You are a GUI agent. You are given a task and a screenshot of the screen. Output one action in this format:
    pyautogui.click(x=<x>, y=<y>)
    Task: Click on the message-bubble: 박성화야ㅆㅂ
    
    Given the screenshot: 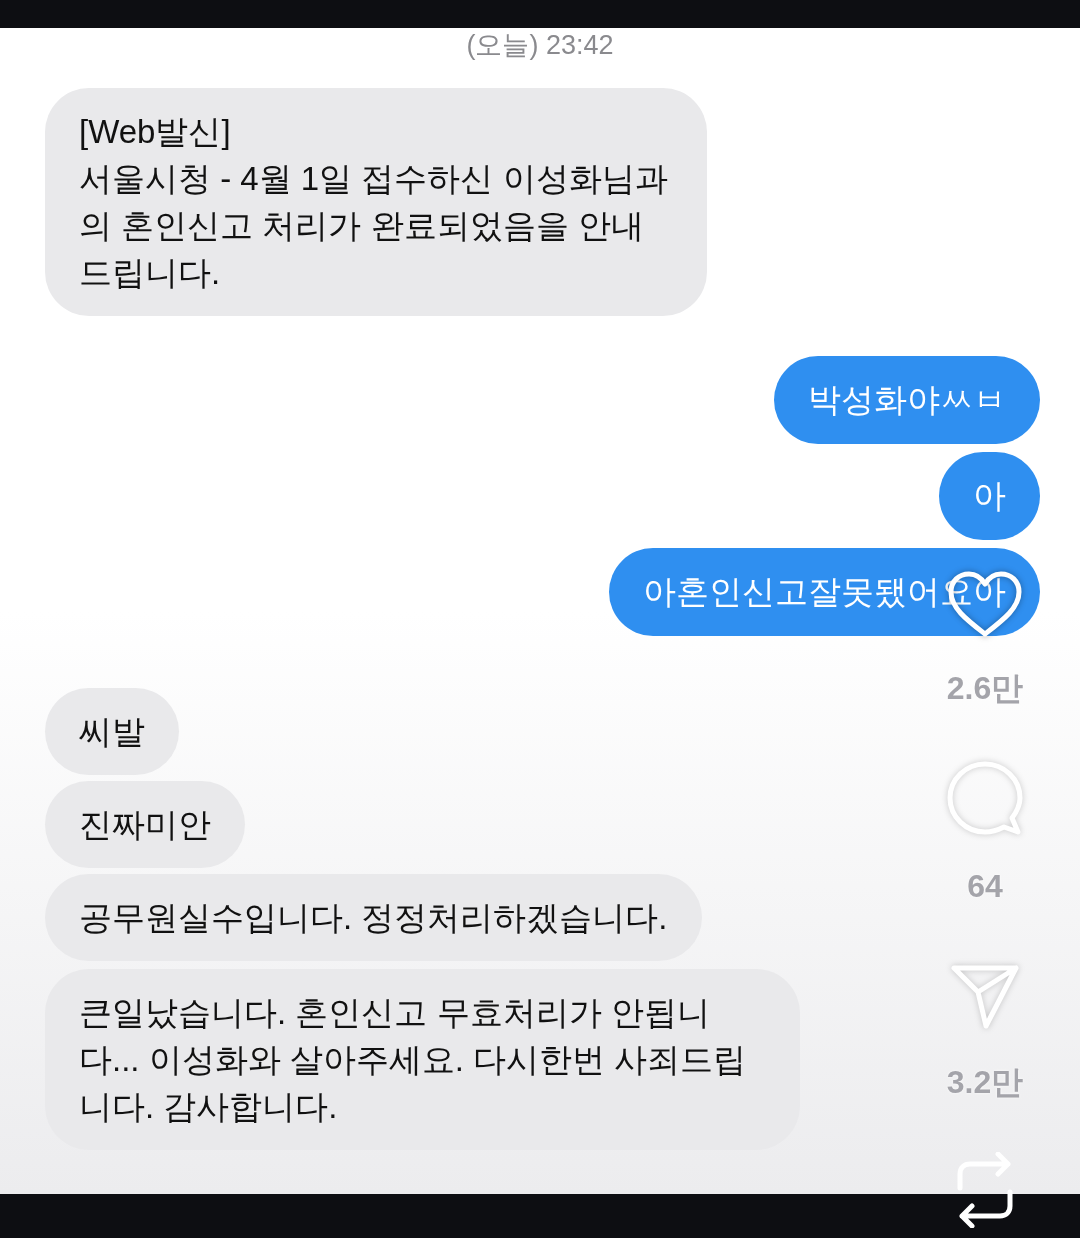 What is the action you would take?
    pyautogui.click(x=907, y=400)
    